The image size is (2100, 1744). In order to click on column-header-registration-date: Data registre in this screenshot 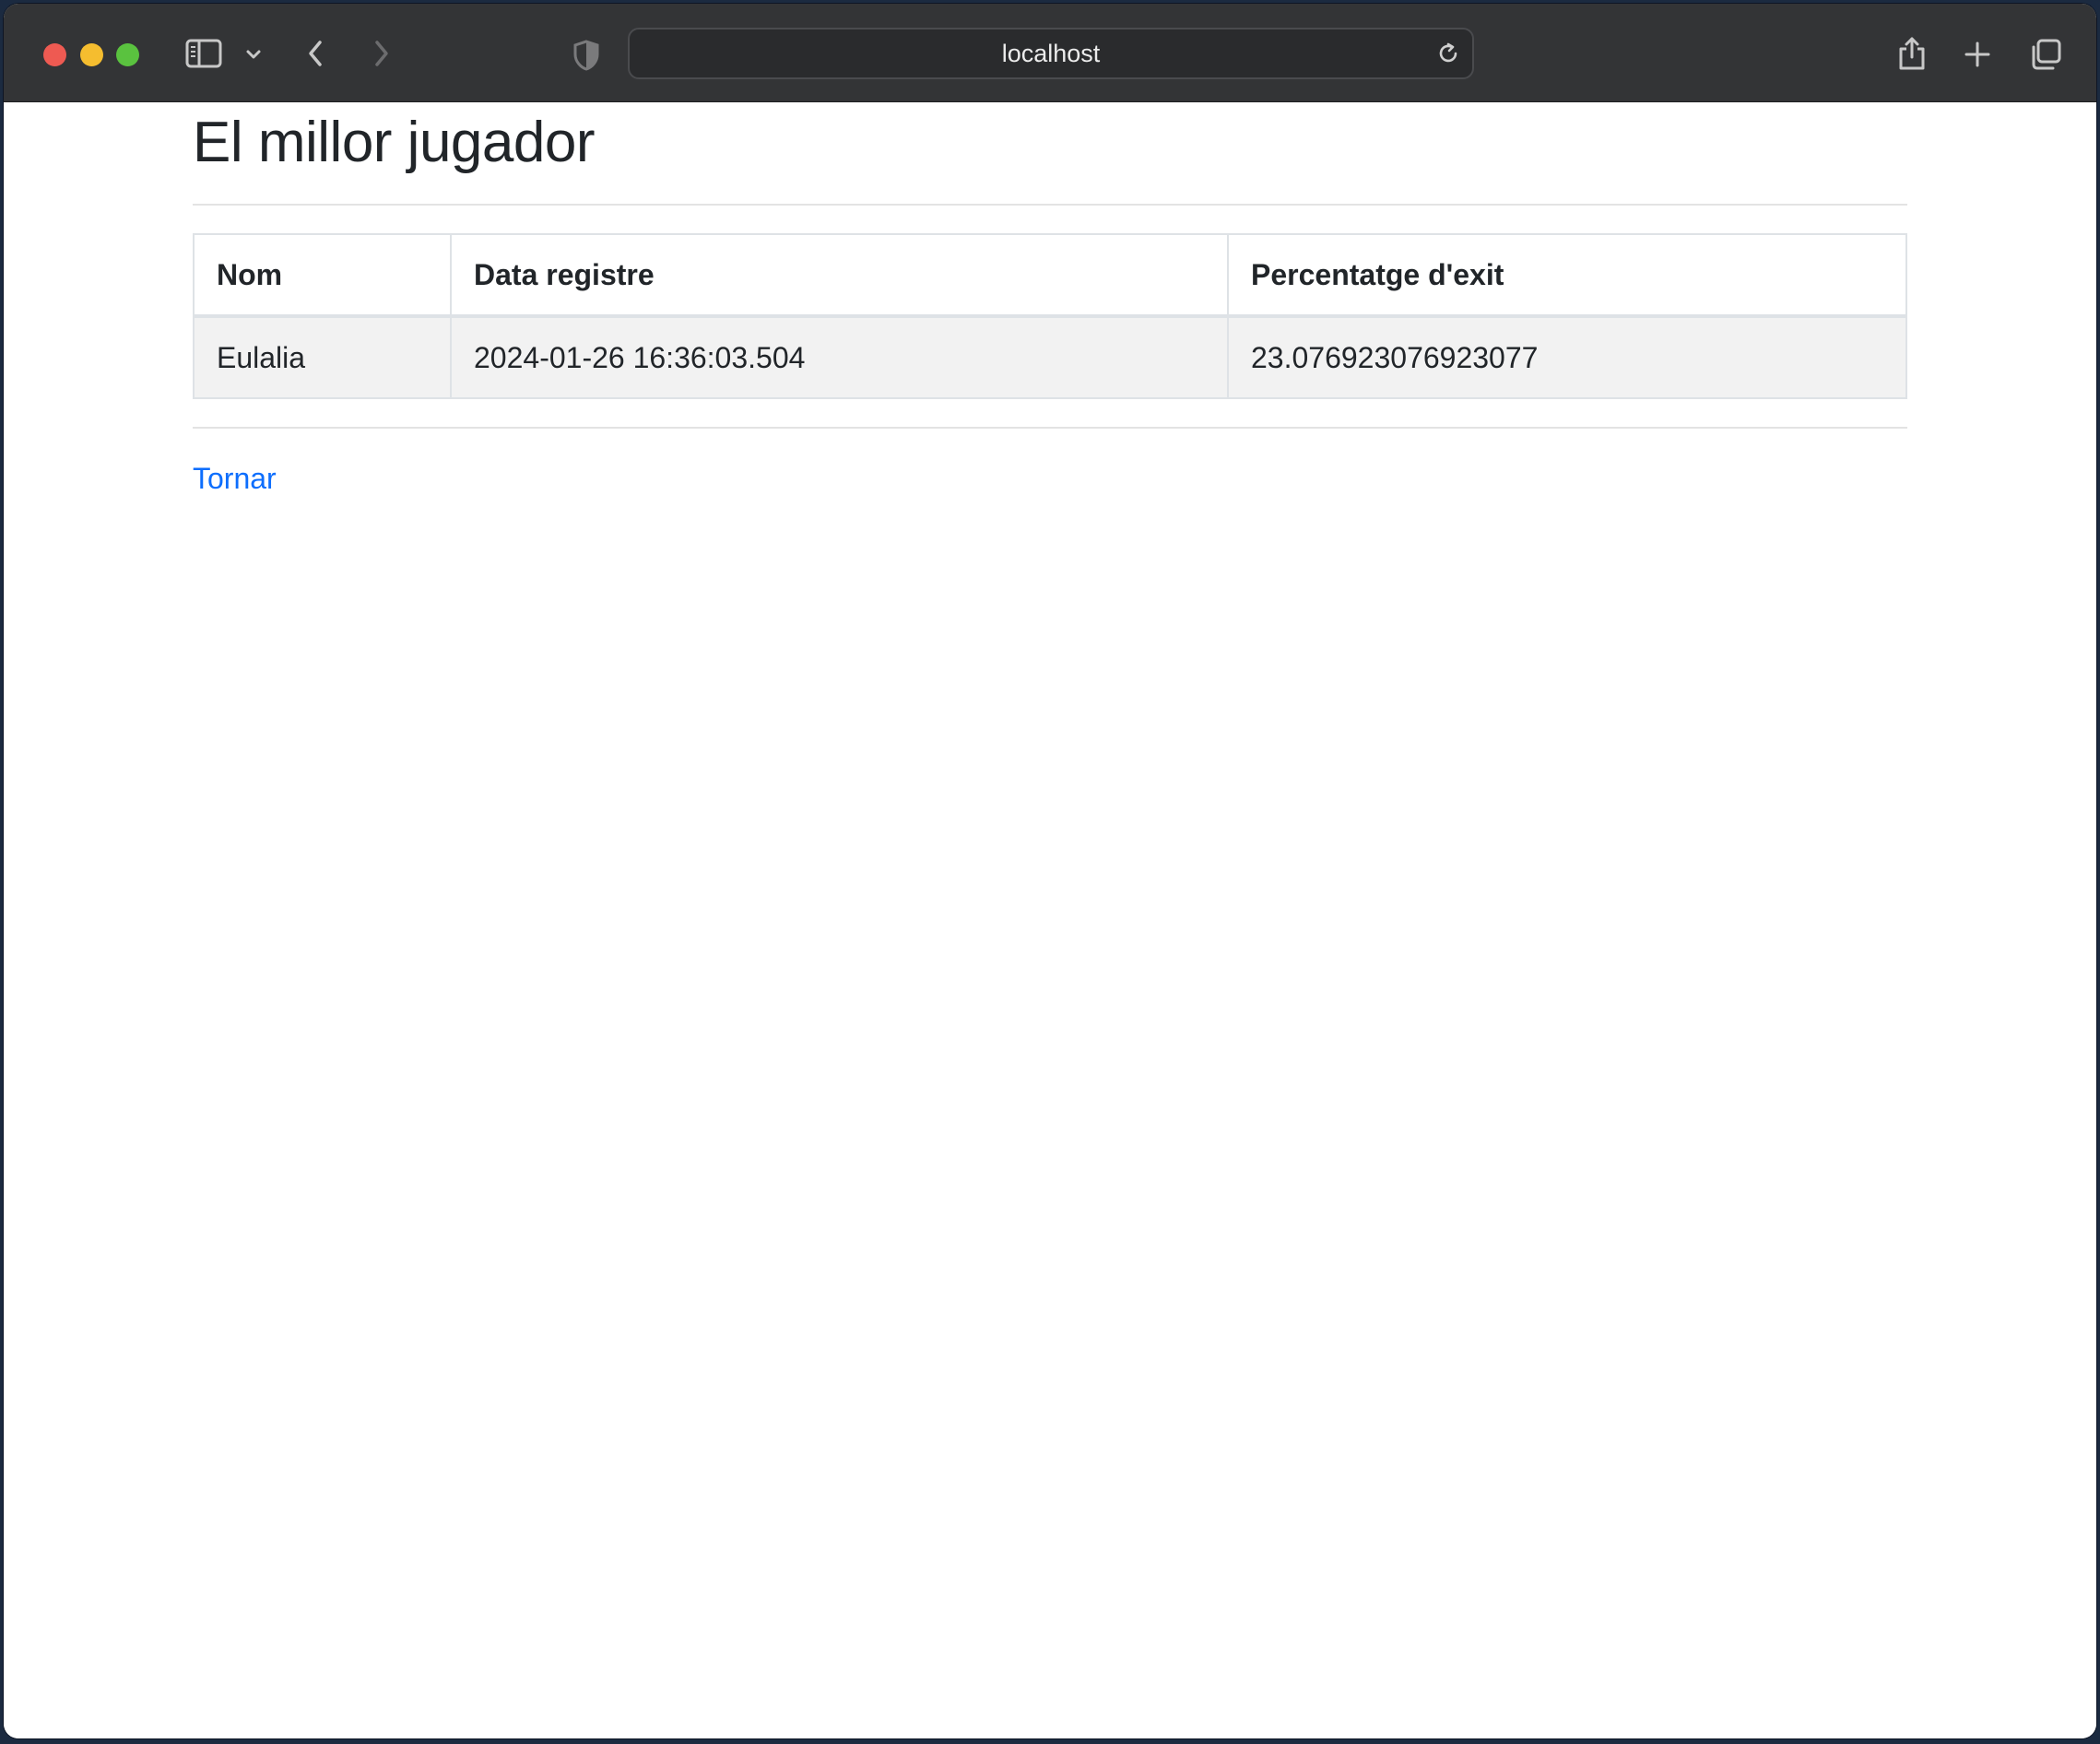, I will do `click(839, 276)`.